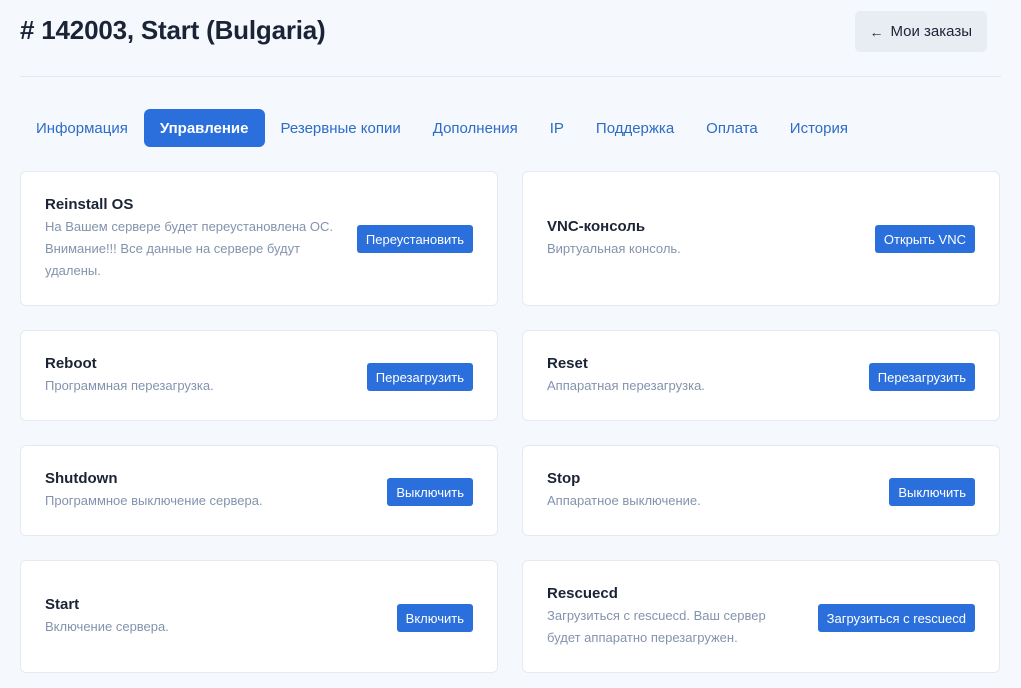  What do you see at coordinates (82, 128) in the screenshot?
I see `tab-information: Информация` at bounding box center [82, 128].